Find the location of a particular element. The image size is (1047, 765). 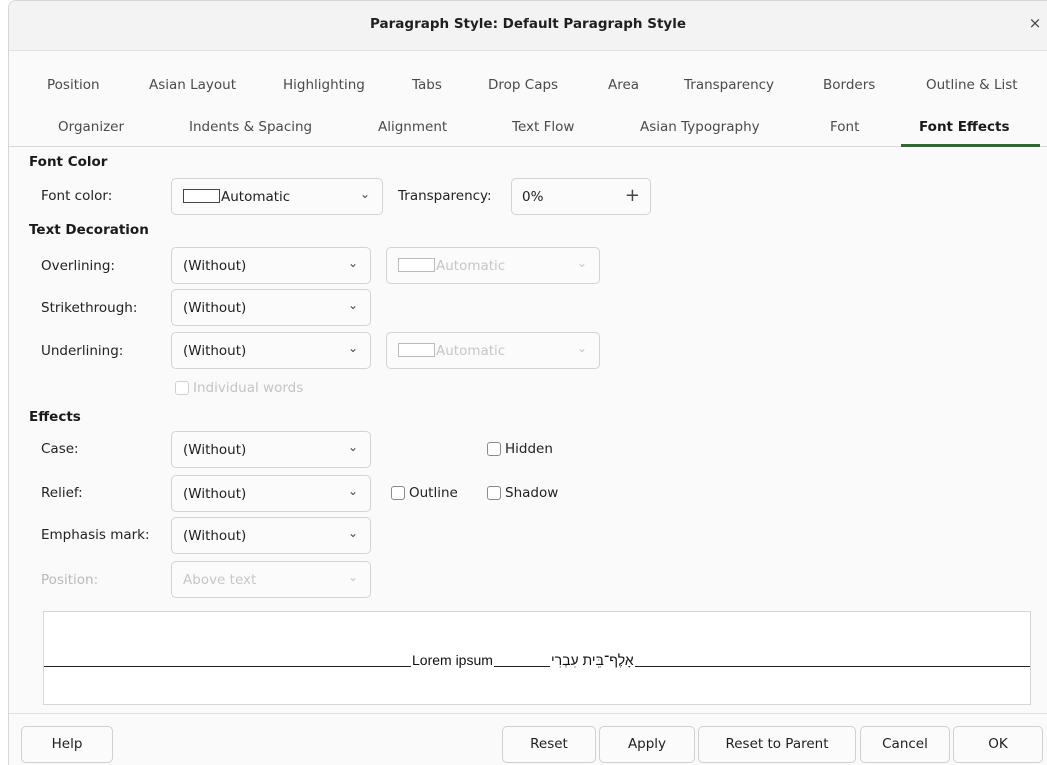

underline-color-value: Automatic is located at coordinates (451, 351).